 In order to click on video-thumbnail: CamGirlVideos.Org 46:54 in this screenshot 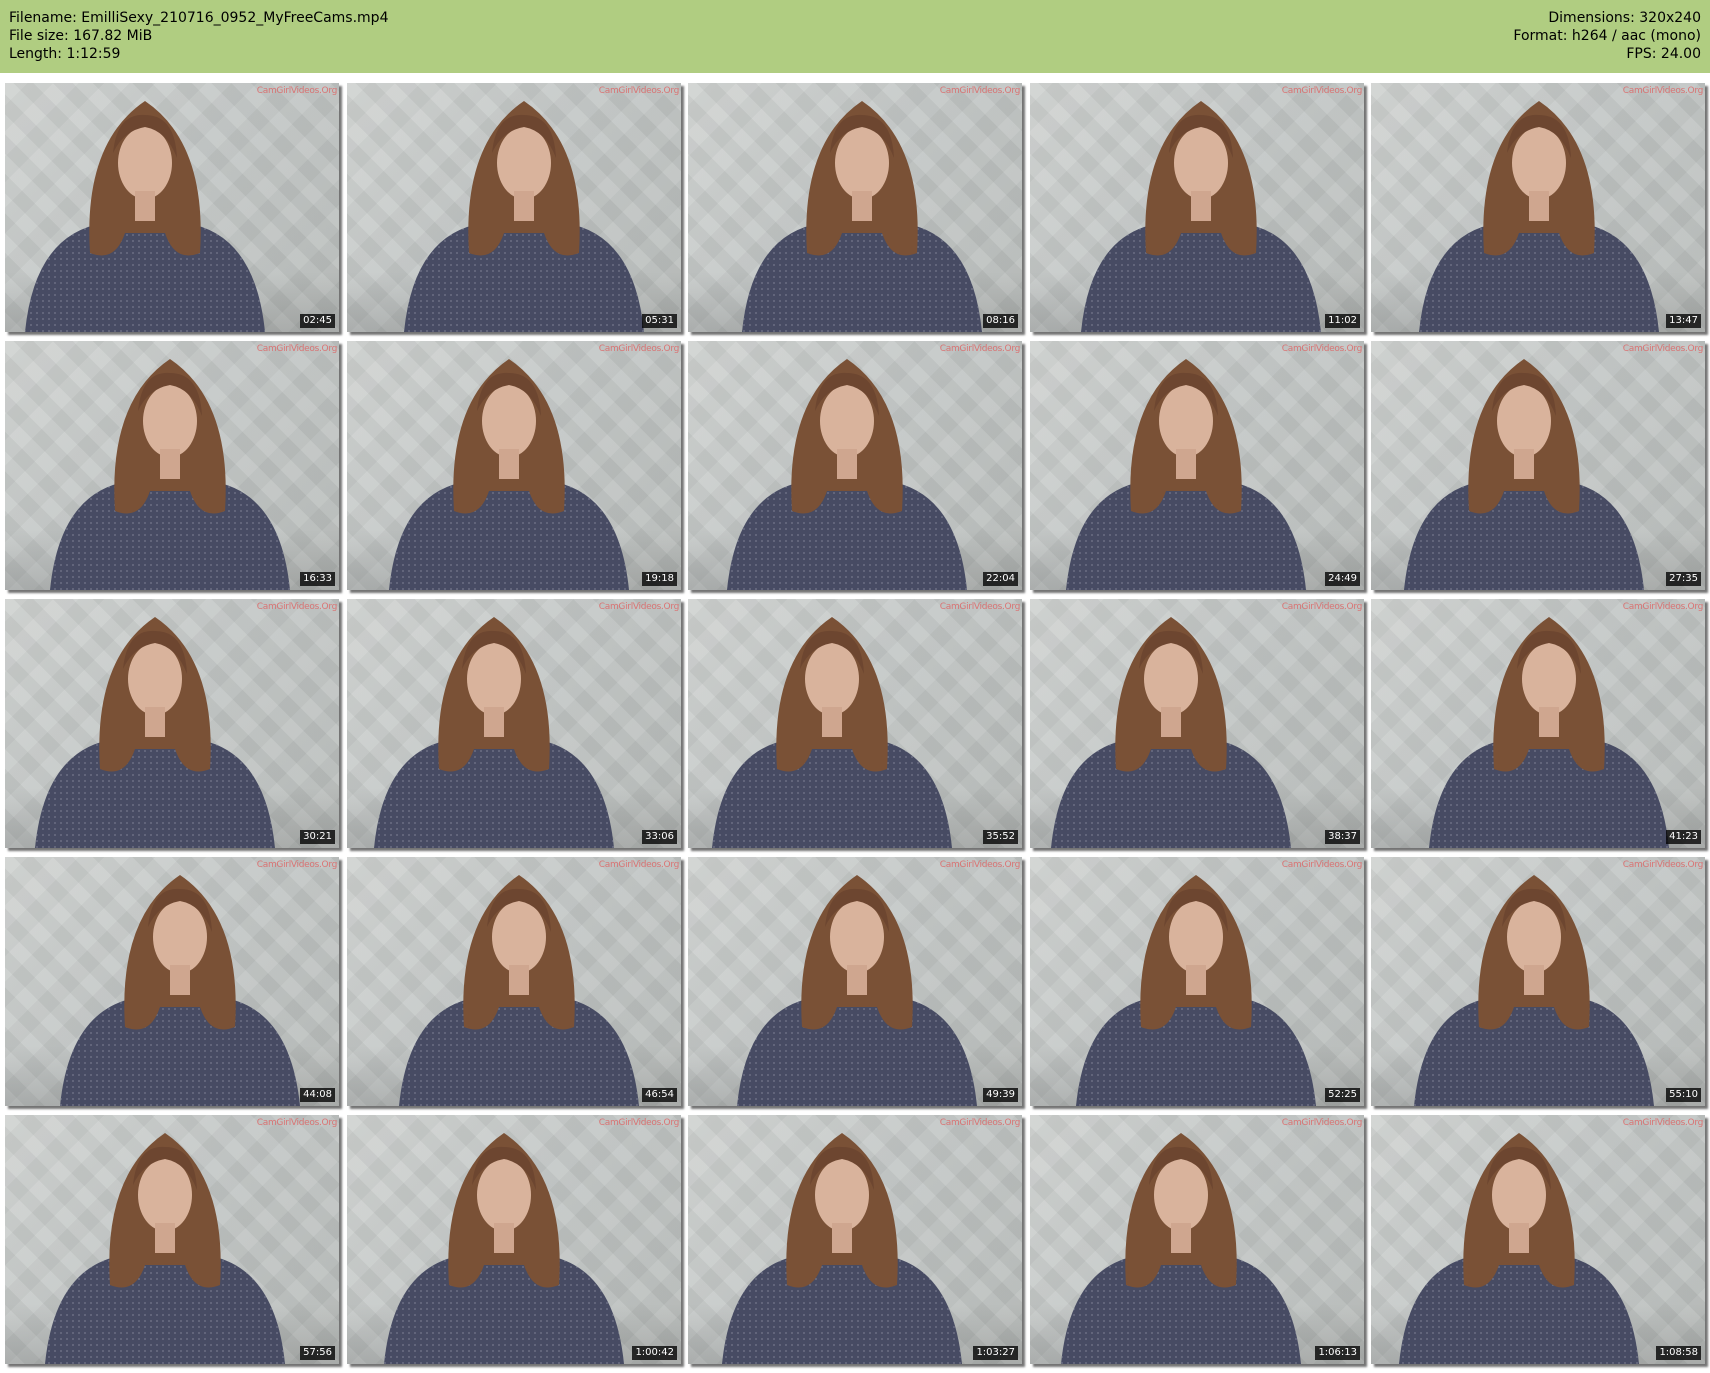, I will do `click(514, 981)`.